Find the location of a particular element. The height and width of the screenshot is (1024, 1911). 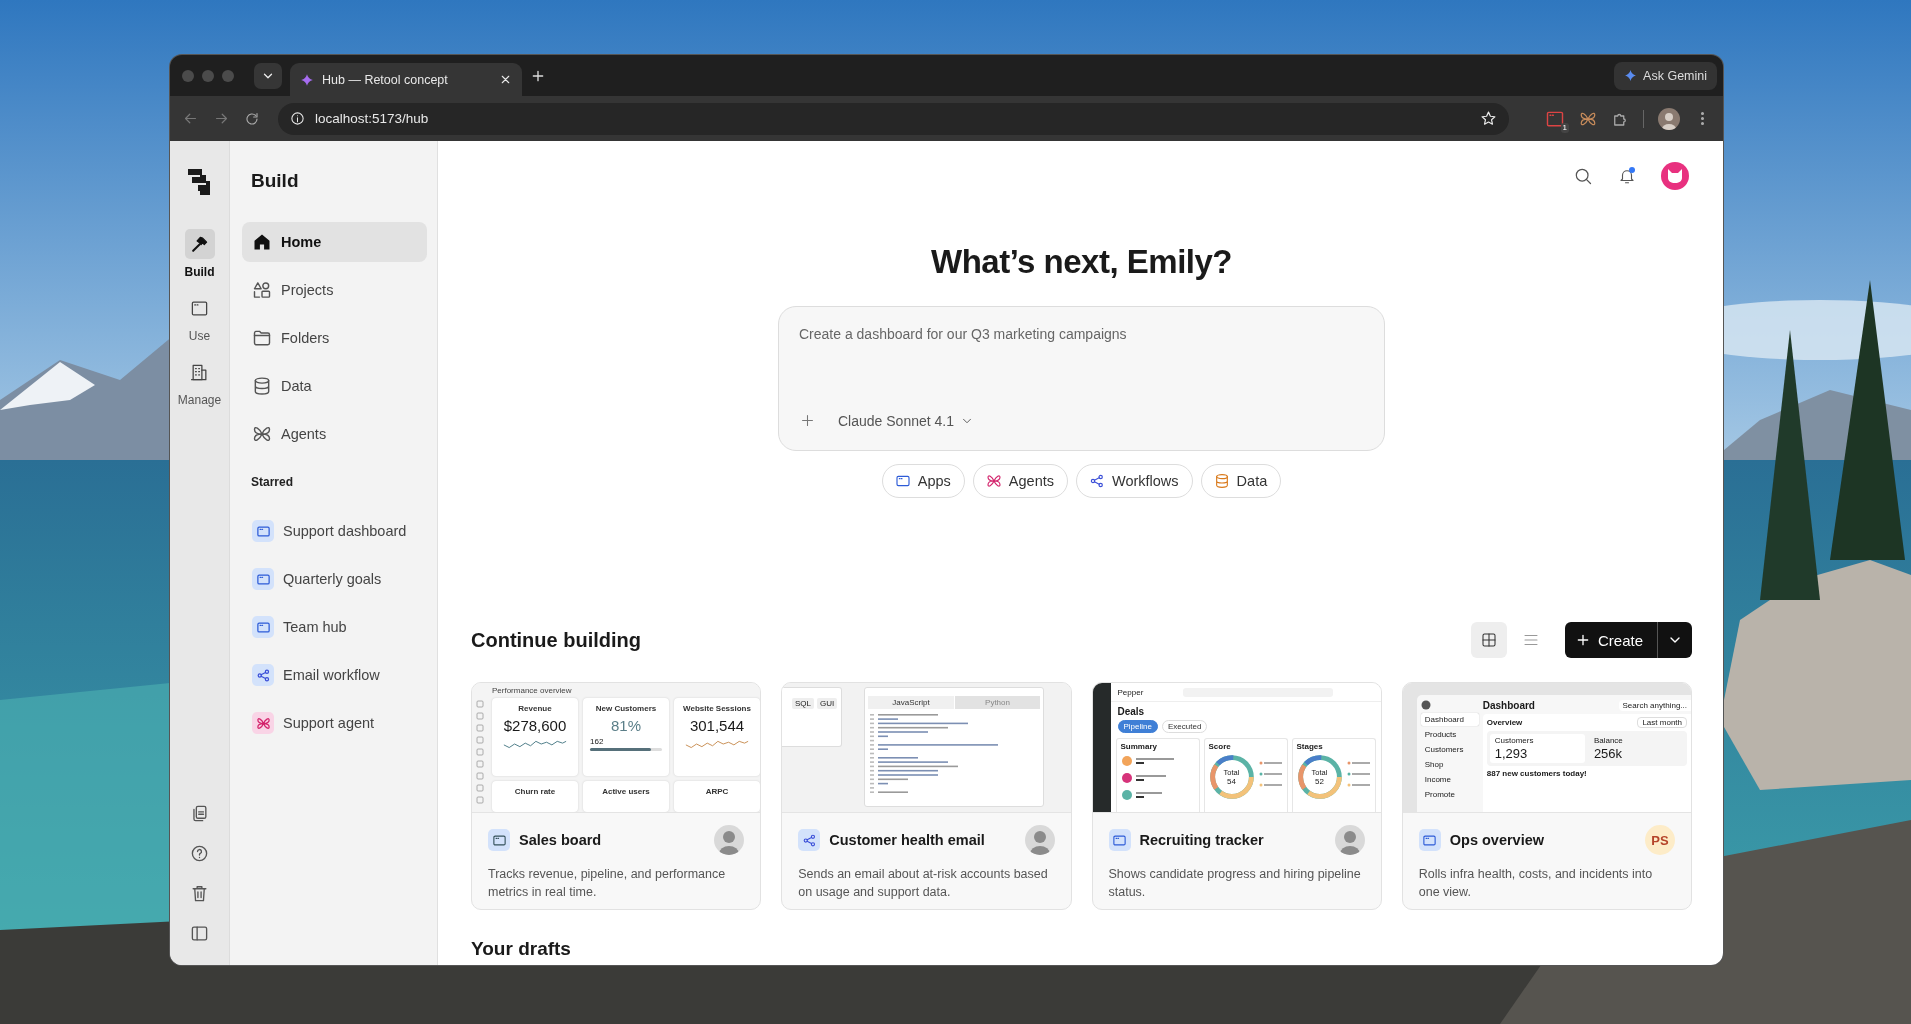

starred-item: Support dashboard is located at coordinates (334, 531).